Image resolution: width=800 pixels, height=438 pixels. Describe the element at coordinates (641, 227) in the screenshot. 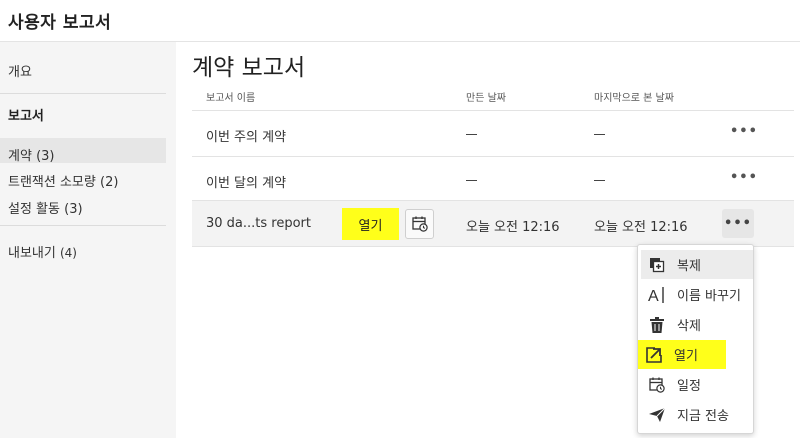

I see `last-viewed-date: 오늘 오전 12:16` at that location.